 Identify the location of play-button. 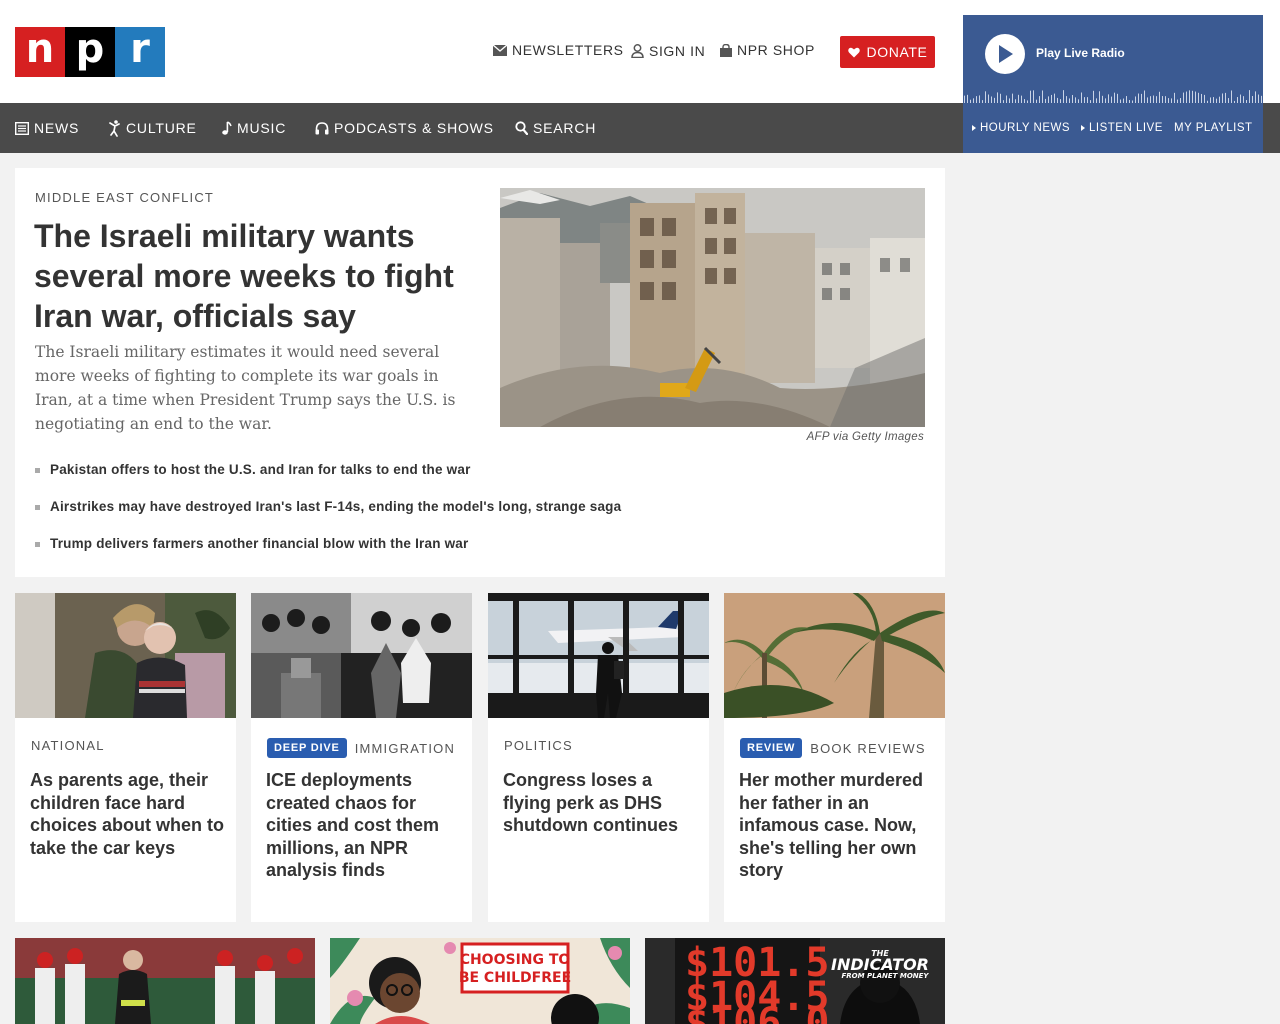
(1005, 54).